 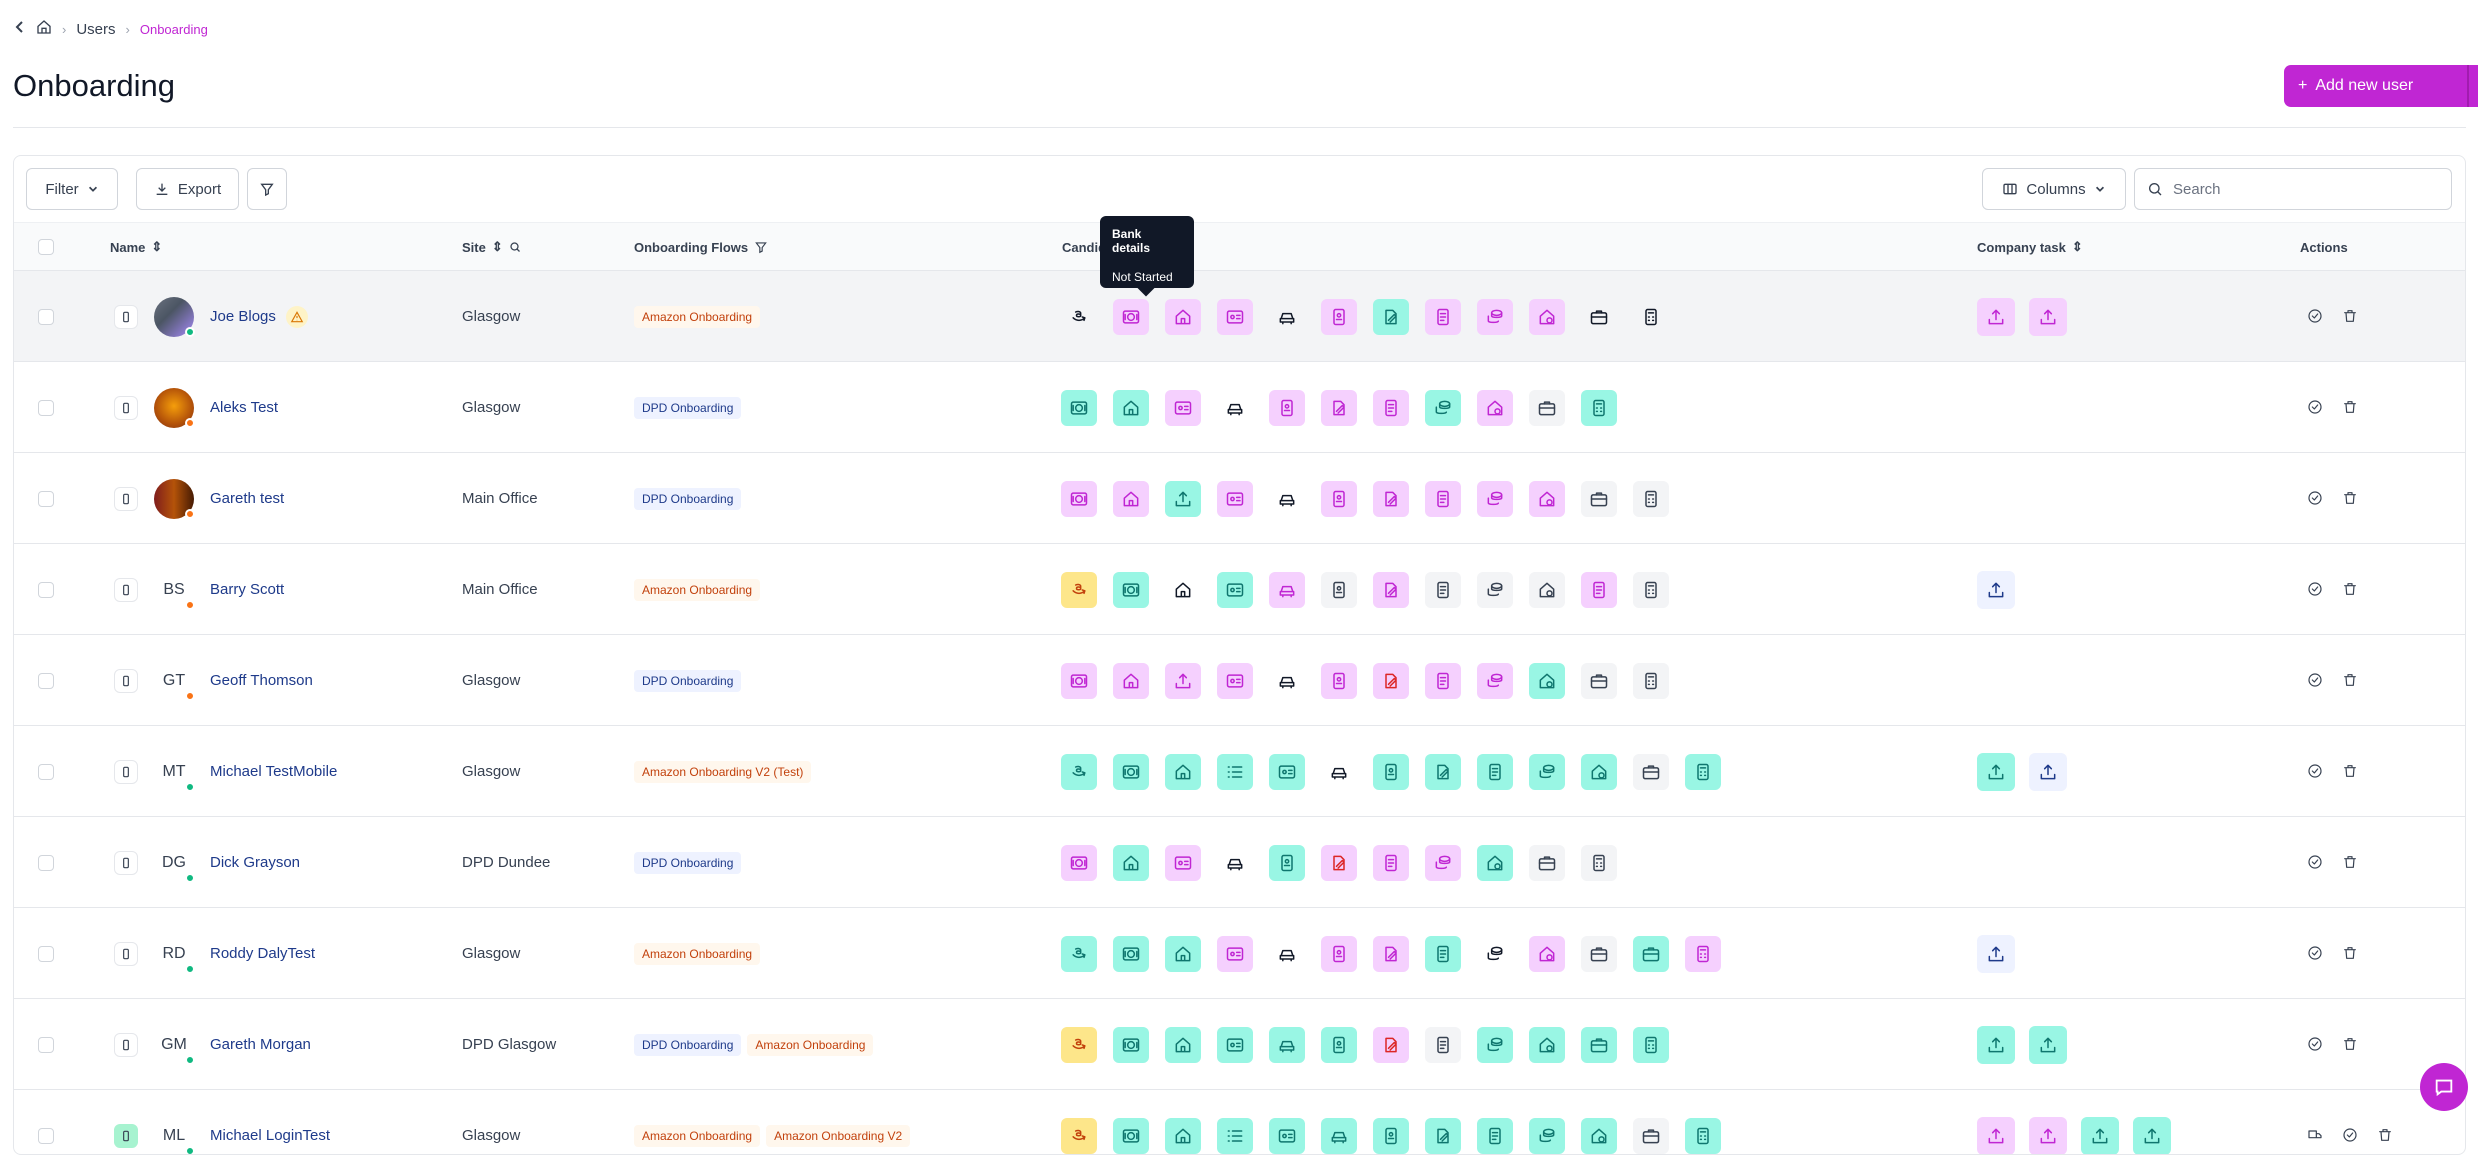 What do you see at coordinates (267, 189) in the screenshot?
I see `advanced-filter-button` at bounding box center [267, 189].